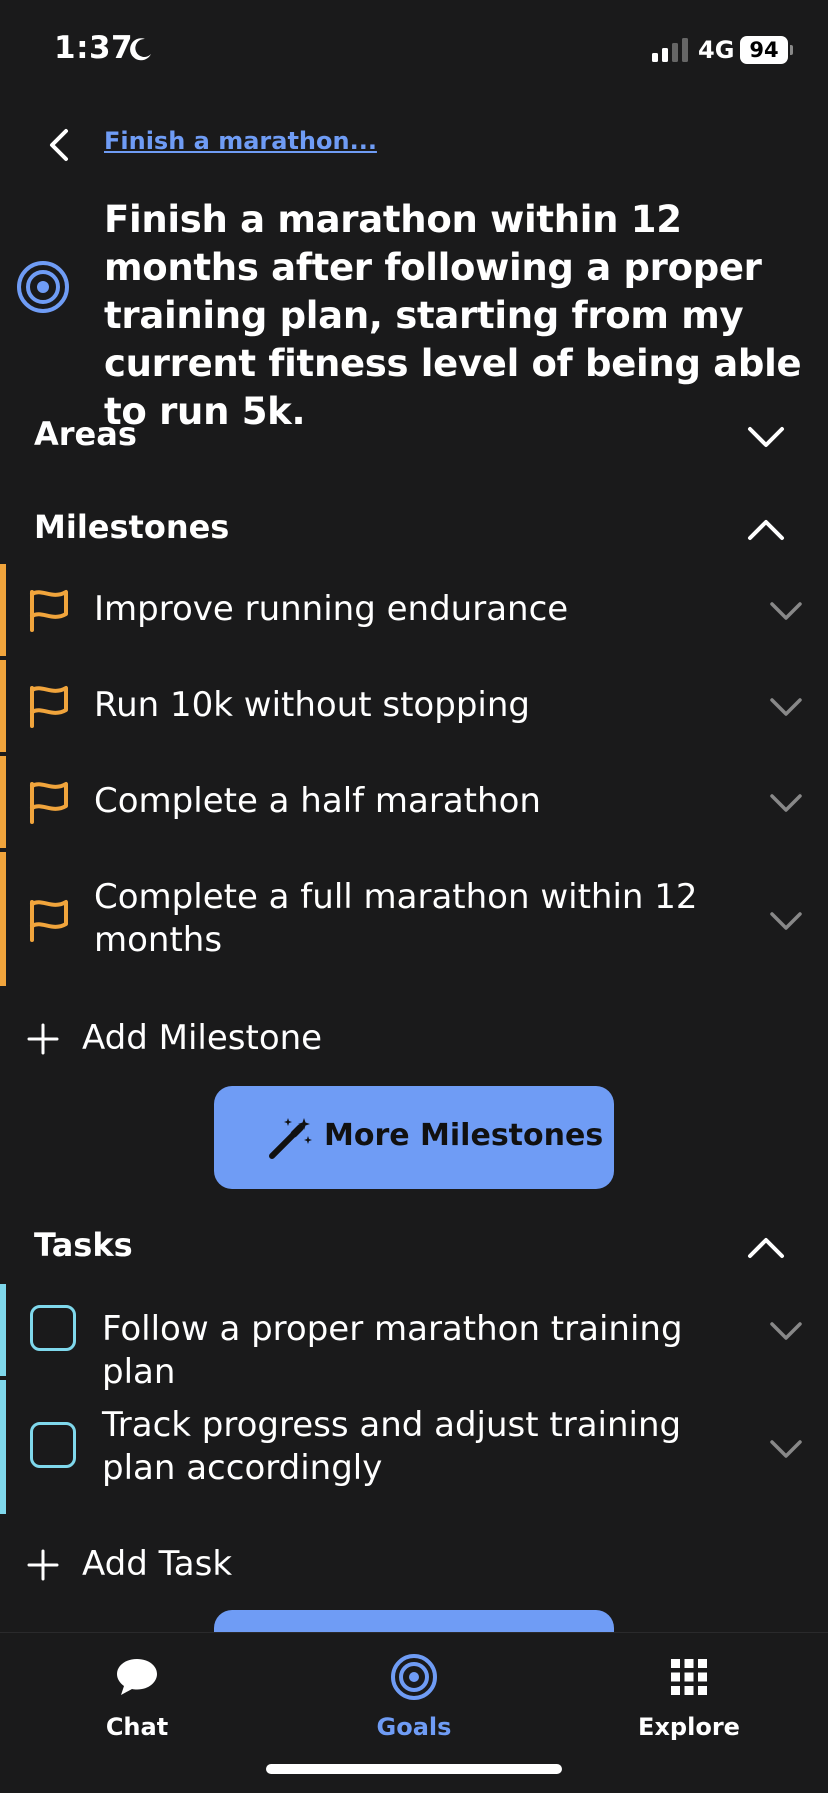 The image size is (828, 1793). Describe the element at coordinates (85, 434) in the screenshot. I see `section-label: Areas` at that location.